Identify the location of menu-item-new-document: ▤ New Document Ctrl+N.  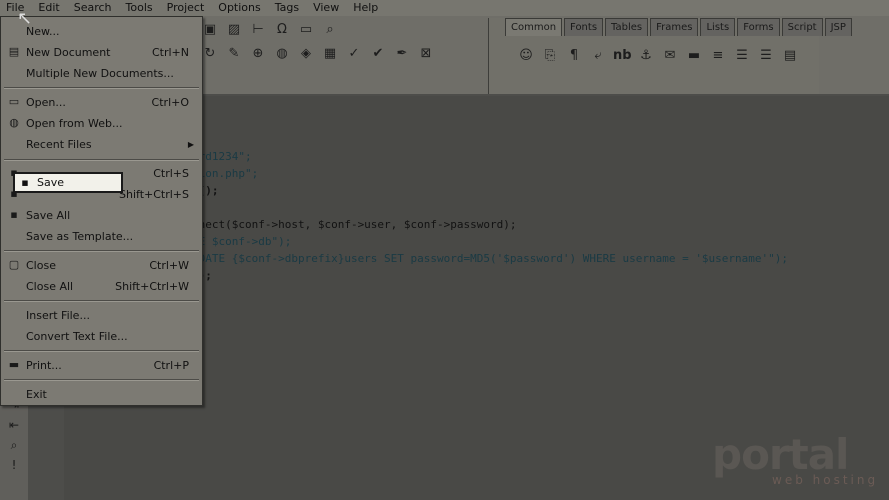
(101, 52).